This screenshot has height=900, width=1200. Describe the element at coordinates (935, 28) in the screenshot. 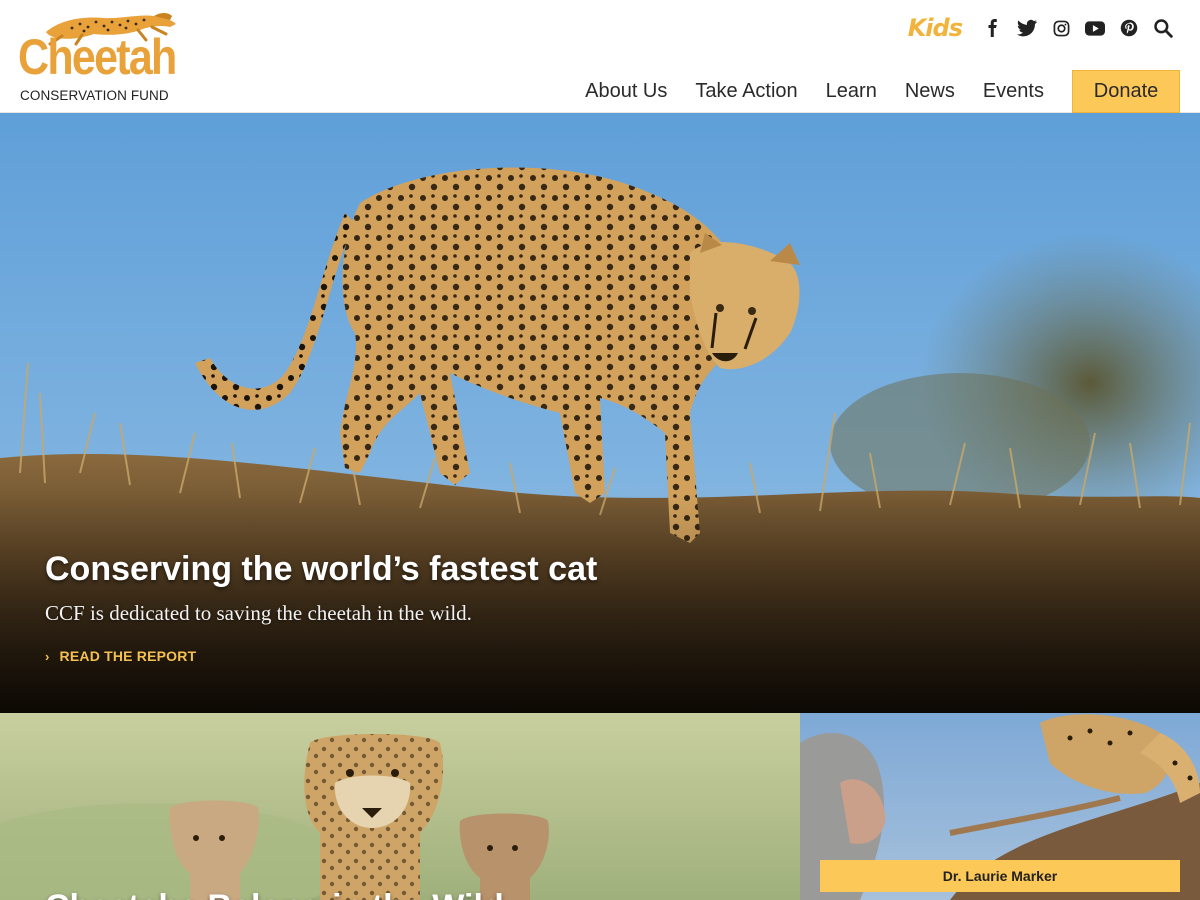

I see `kids-link: Kids` at that location.